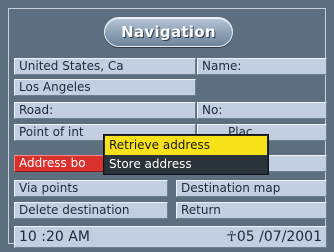 Image resolution: width=334 pixels, height=252 pixels. I want to click on via-points-button: Via points, so click(91, 188).